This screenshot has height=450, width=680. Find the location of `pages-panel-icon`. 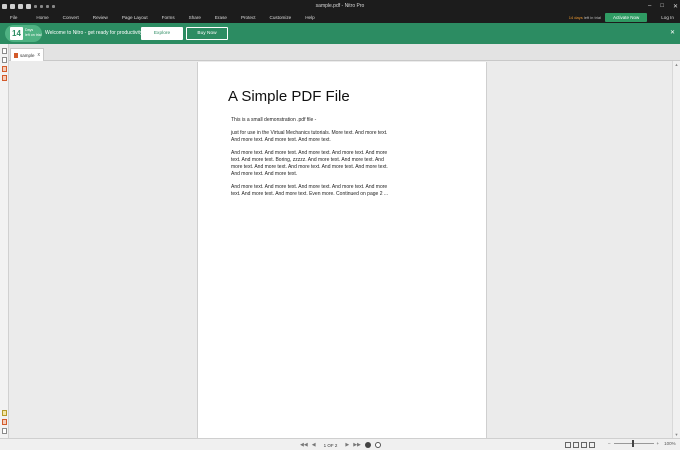

pages-panel-icon is located at coordinates (4, 51).